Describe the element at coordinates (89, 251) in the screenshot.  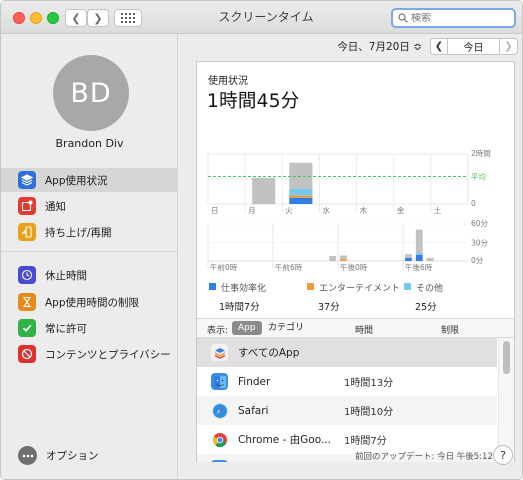
I see `sidebar-divider` at that location.